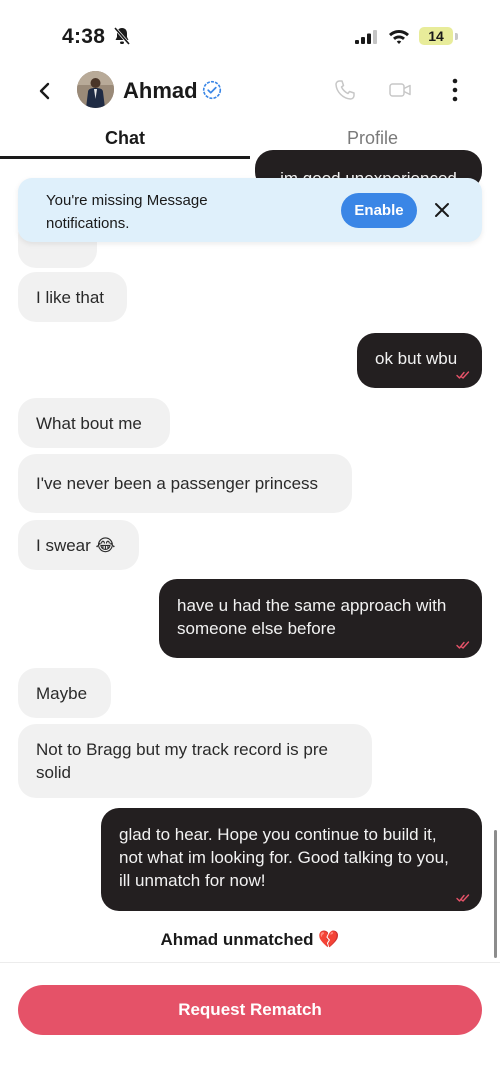  I want to click on close-icon, so click(442, 210).